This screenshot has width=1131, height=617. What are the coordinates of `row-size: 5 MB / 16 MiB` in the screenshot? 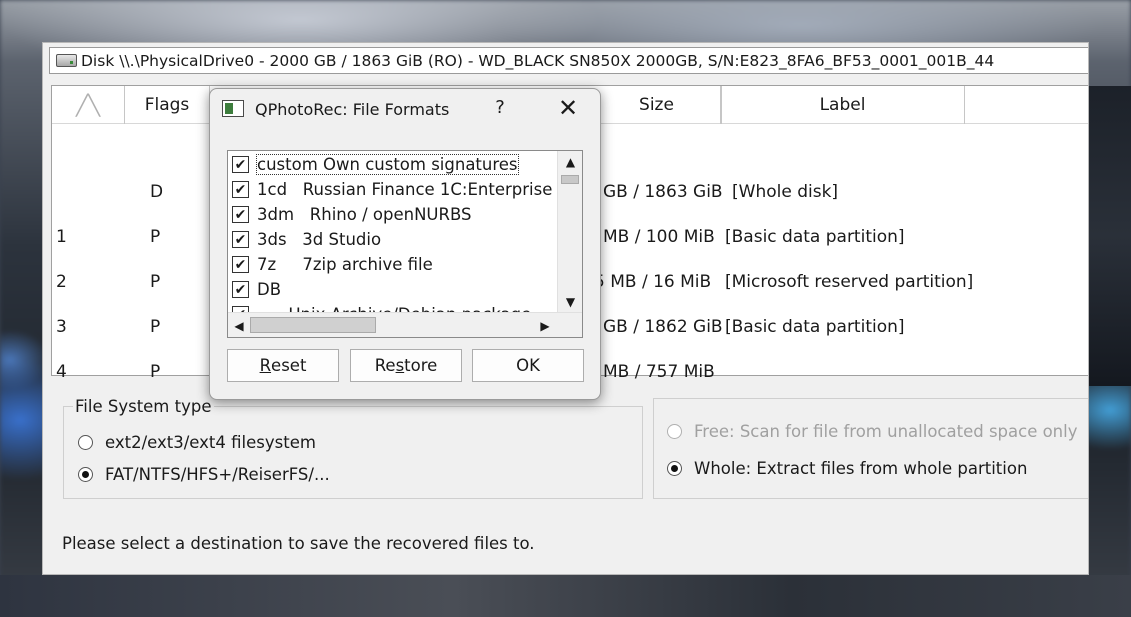 It's located at (653, 282).